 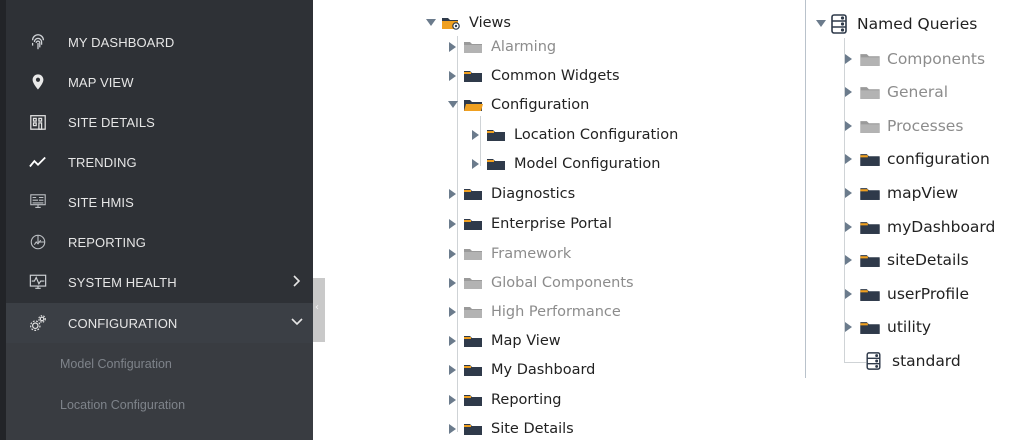 What do you see at coordinates (919, 227) in the screenshot?
I see `tree-node-mydashboard: myDashboard` at bounding box center [919, 227].